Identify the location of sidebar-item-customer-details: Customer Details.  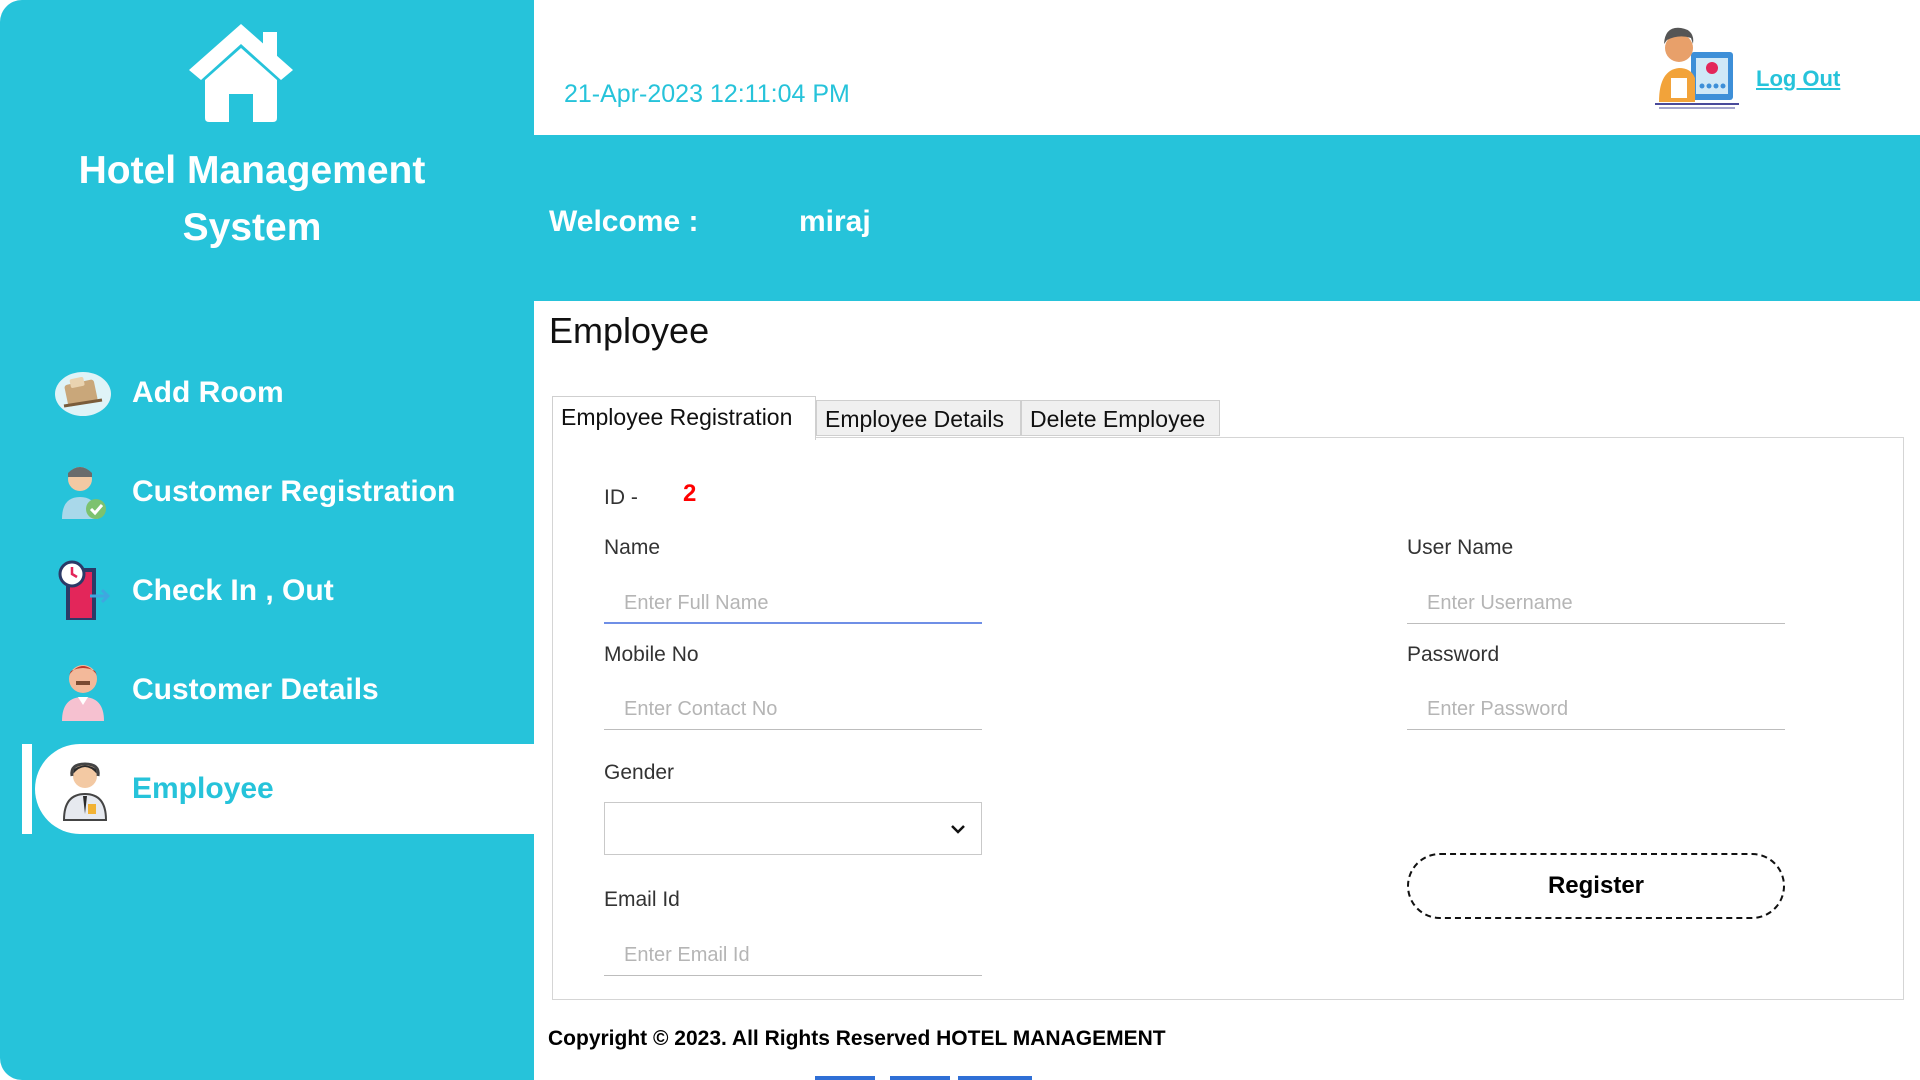
(267, 690).